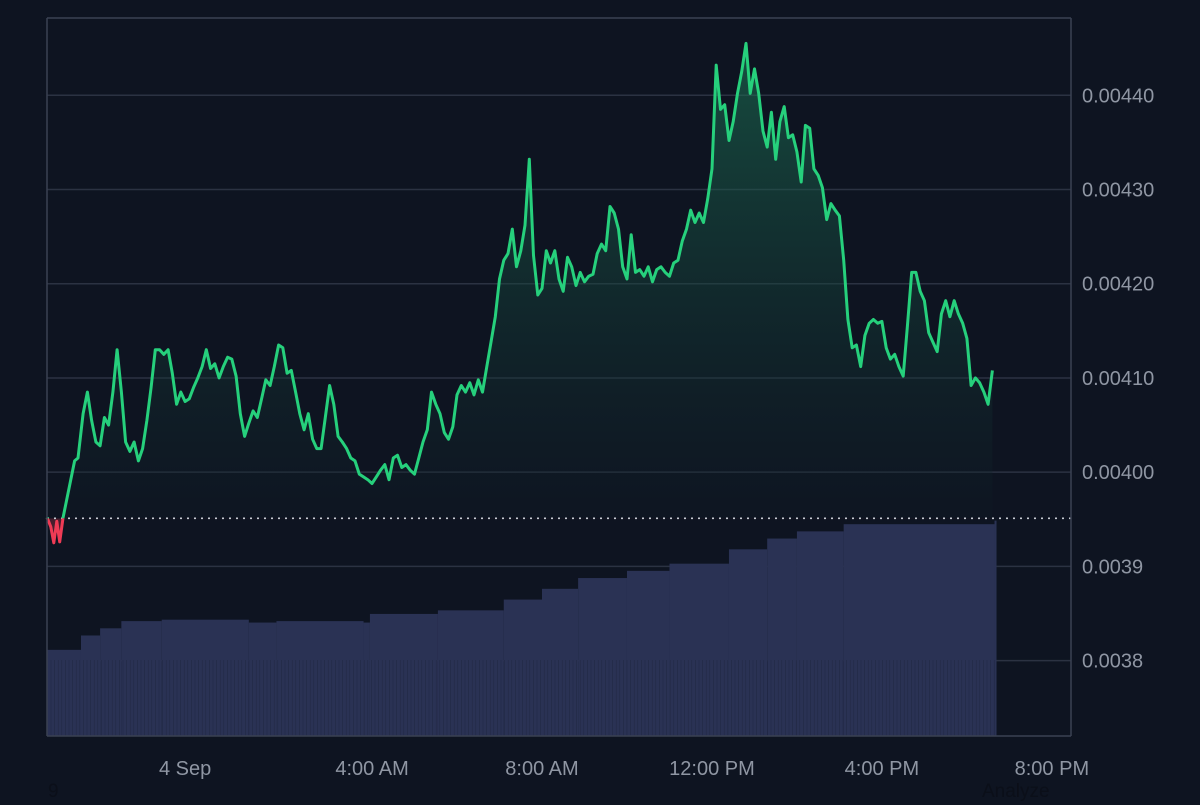 This screenshot has width=1200, height=805. What do you see at coordinates (1052, 769) in the screenshot?
I see `x-tick-label: 8:00 PM` at bounding box center [1052, 769].